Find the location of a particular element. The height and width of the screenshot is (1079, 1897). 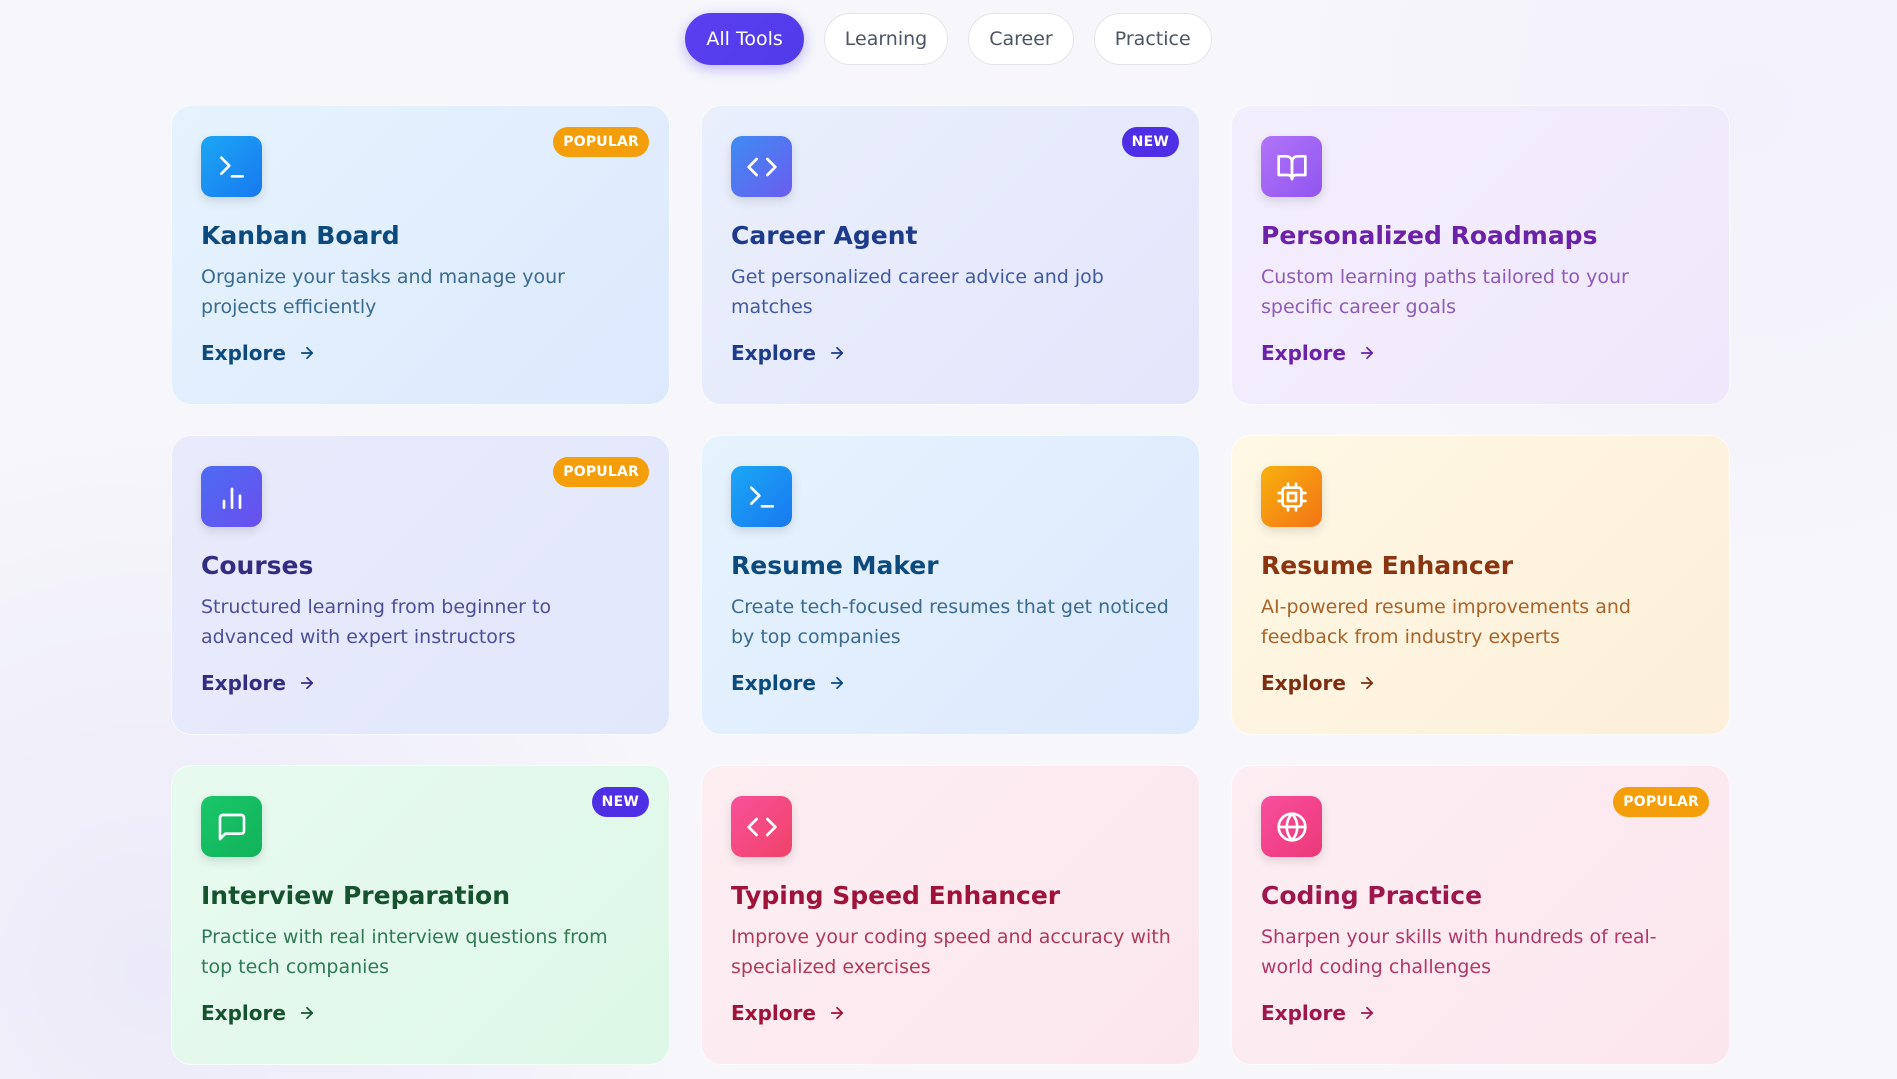

filter-practice: Practice is located at coordinates (1152, 39).